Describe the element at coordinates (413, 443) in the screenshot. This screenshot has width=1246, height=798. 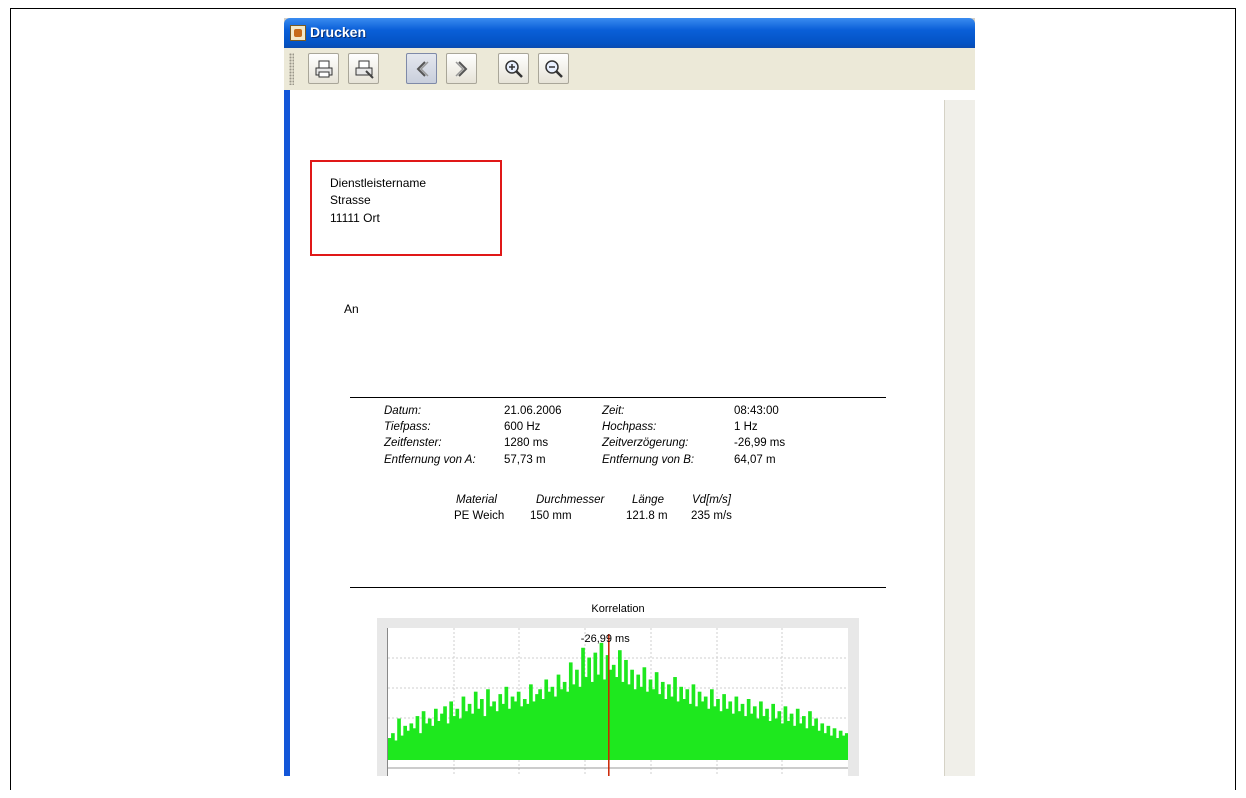
I see `window-label: Zeitfenster:` at that location.